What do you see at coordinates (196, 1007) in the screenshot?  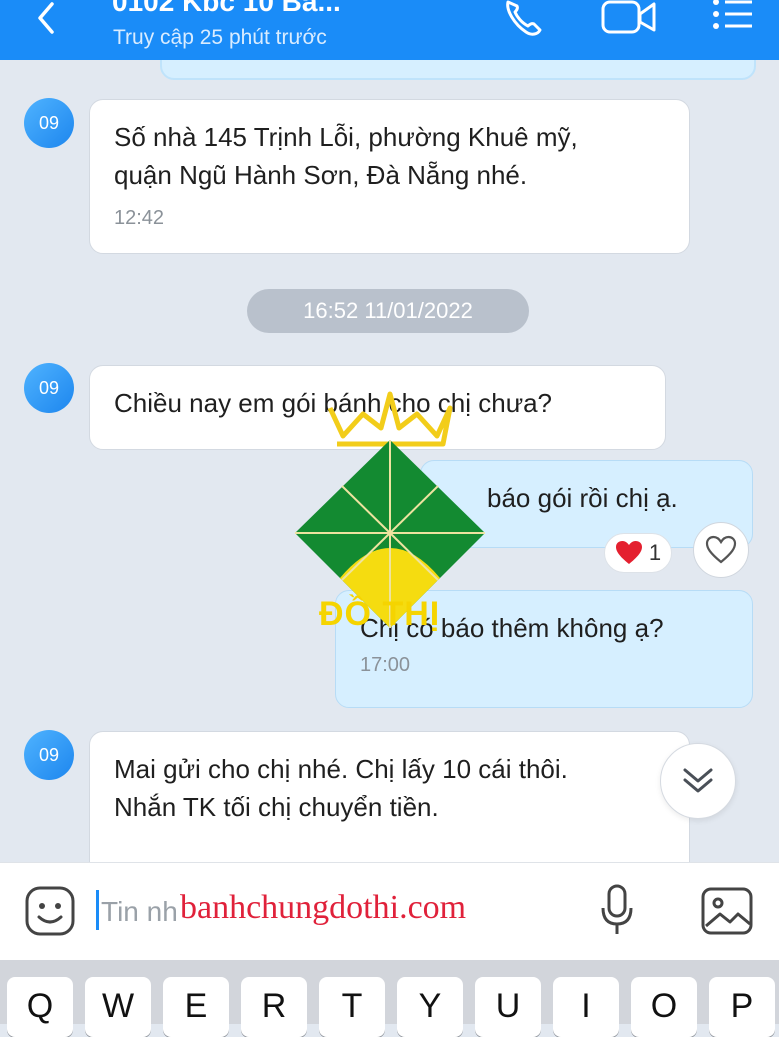 I see `key-e: E` at bounding box center [196, 1007].